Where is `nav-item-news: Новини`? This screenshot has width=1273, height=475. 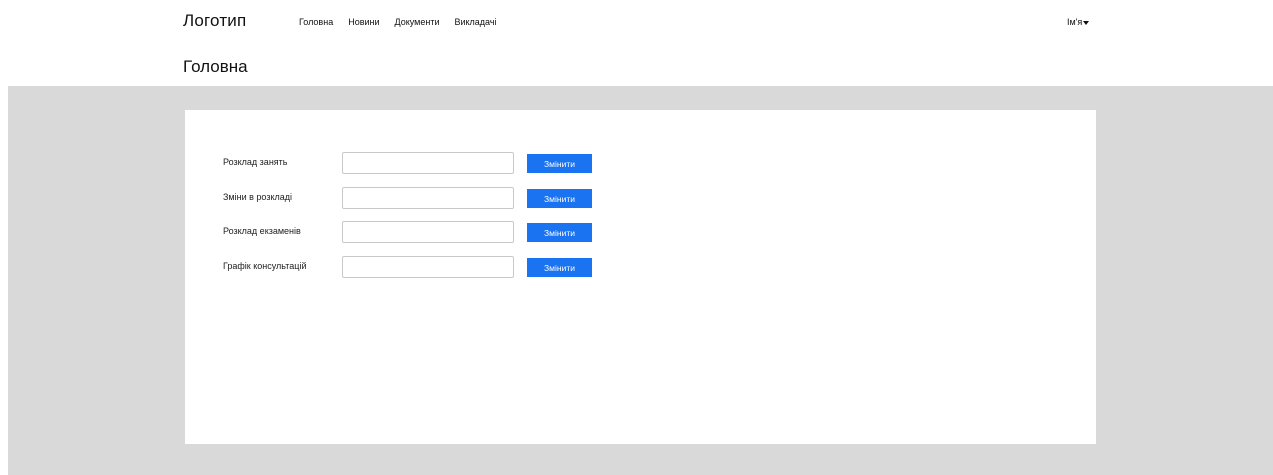
nav-item-news: Новини is located at coordinates (363, 22).